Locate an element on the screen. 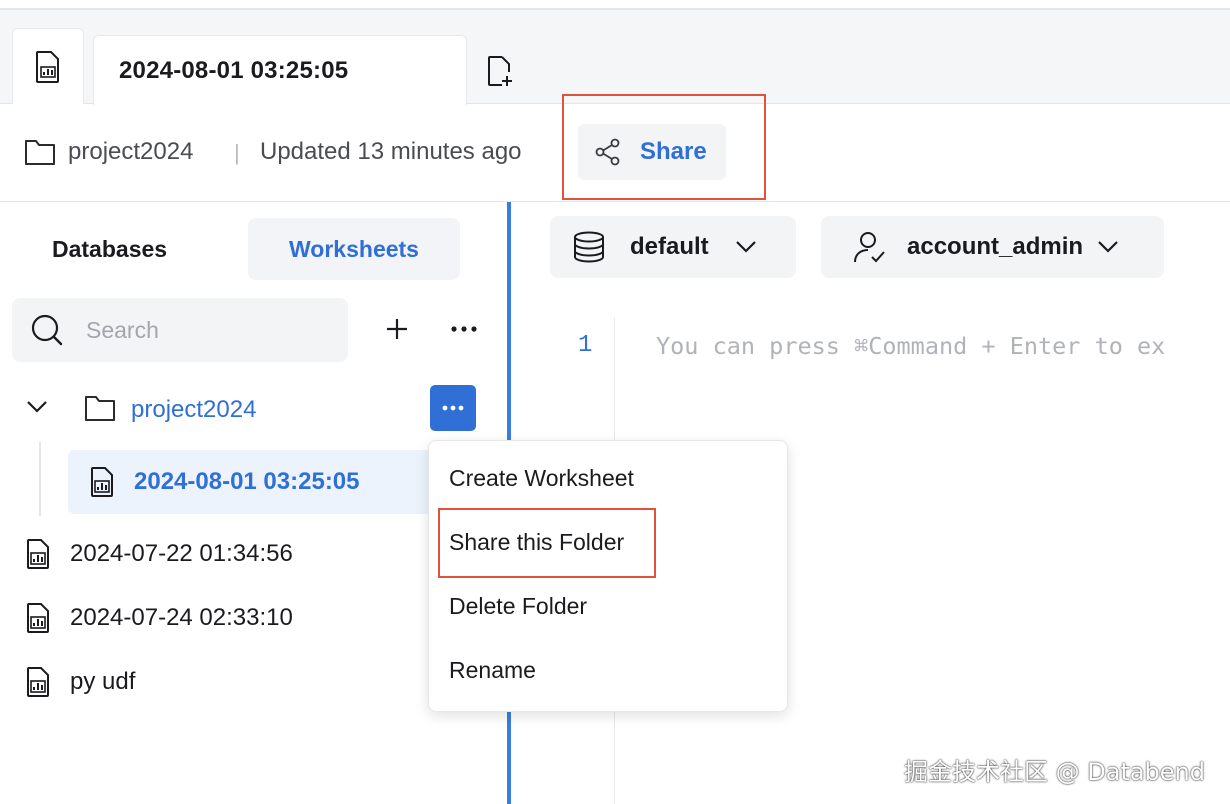 The height and width of the screenshot is (804, 1230). menu-item-create-worksheet: Create Worksheet is located at coordinates (541, 478).